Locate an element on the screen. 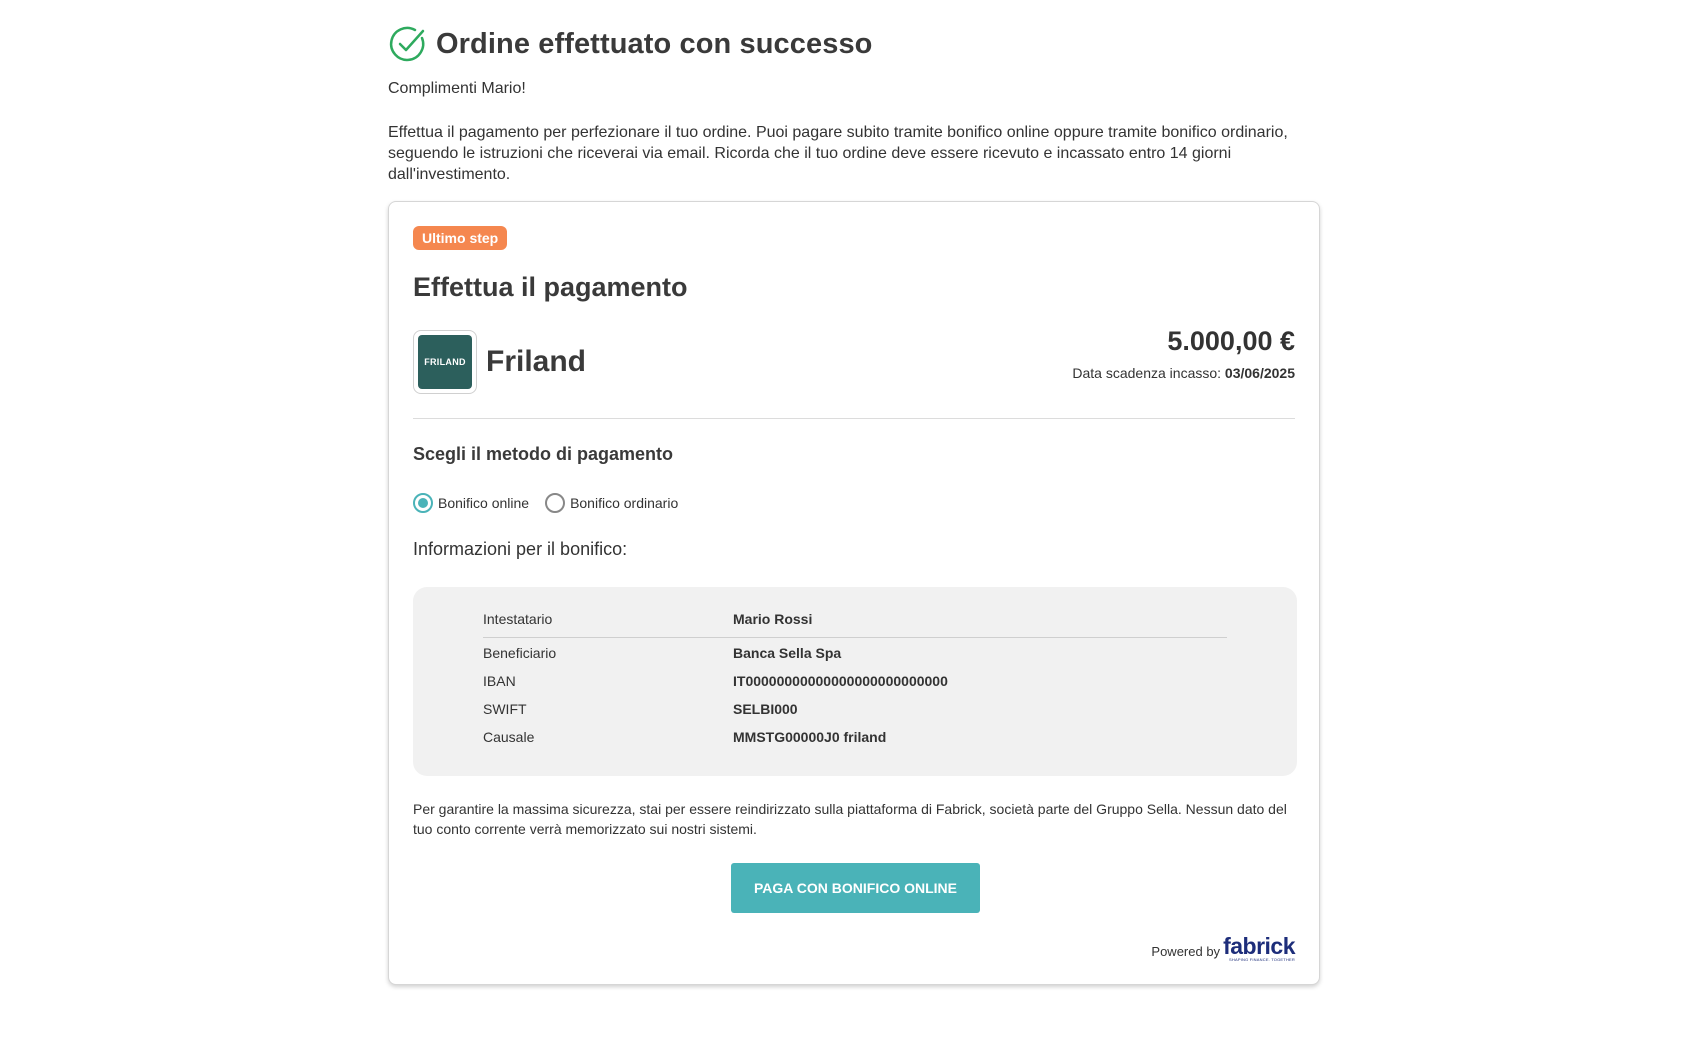  merchant-logo-text: FRILAND is located at coordinates (445, 362).